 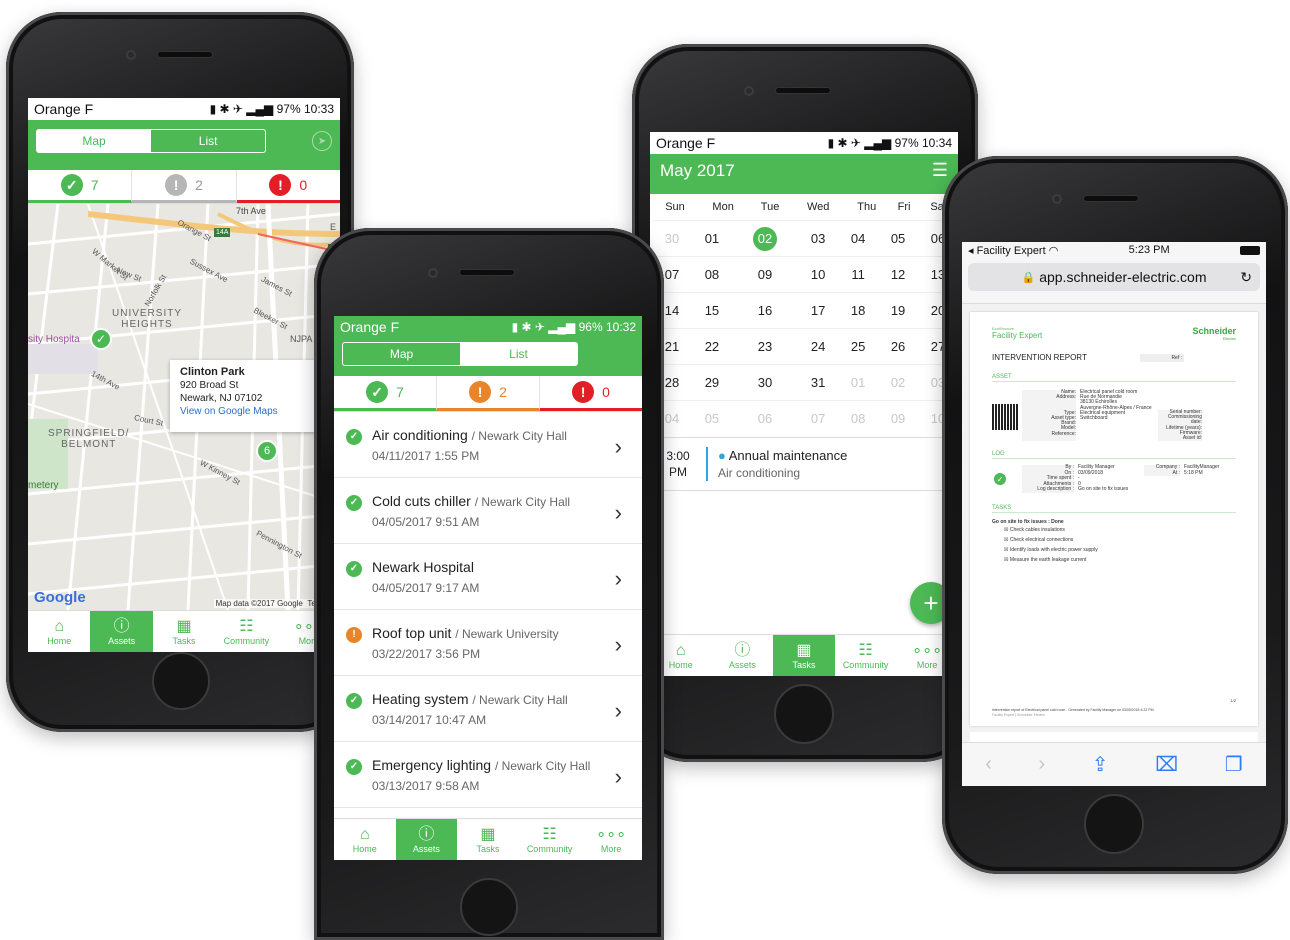 I want to click on item-title: Heating system / Newark City Hall, so click(x=470, y=699).